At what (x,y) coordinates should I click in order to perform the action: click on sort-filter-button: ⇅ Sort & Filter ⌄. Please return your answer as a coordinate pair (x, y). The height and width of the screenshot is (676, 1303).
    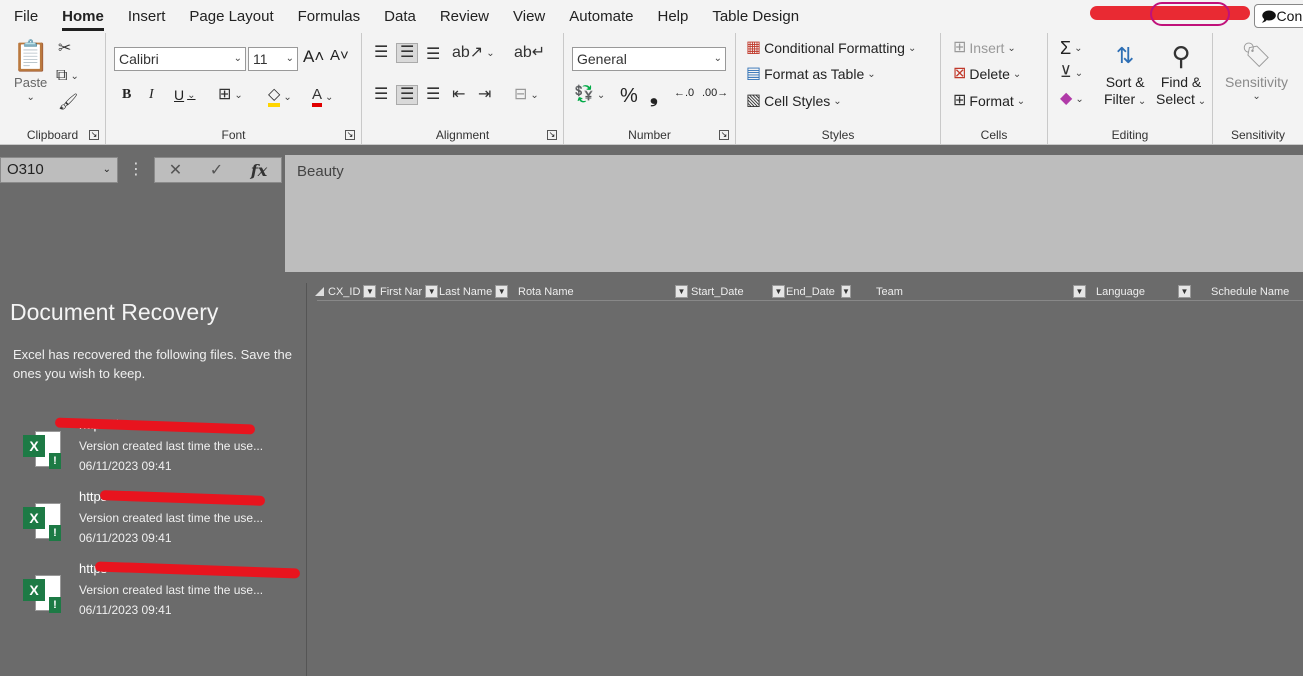
    Looking at the image, I should click on (1125, 73).